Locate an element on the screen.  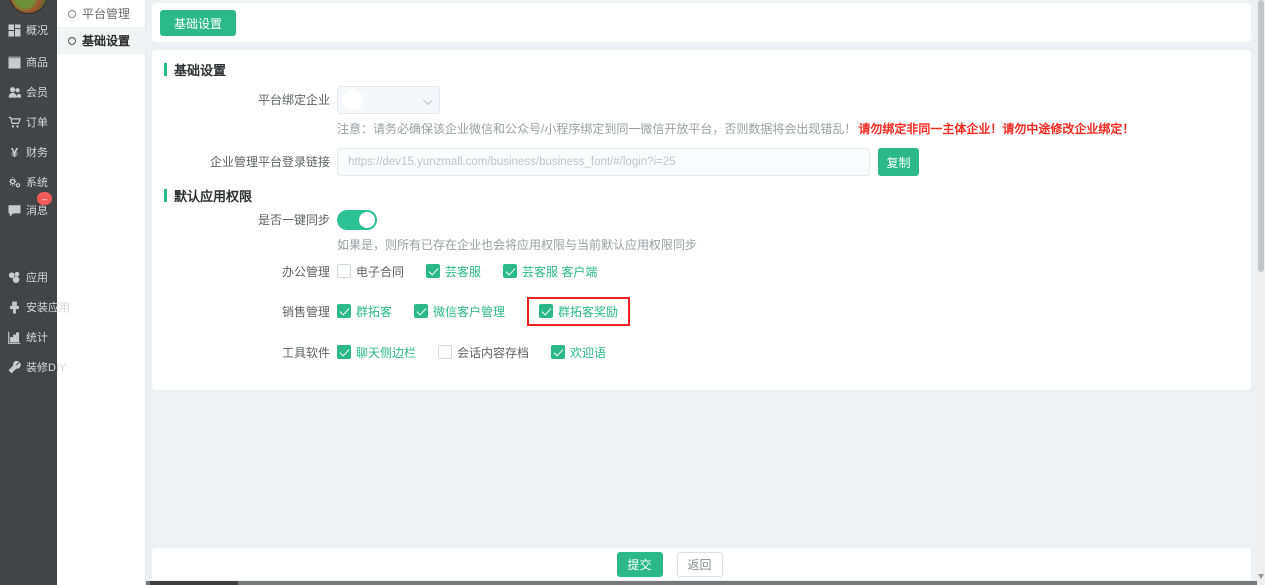
copy-button: 复制 is located at coordinates (898, 162).